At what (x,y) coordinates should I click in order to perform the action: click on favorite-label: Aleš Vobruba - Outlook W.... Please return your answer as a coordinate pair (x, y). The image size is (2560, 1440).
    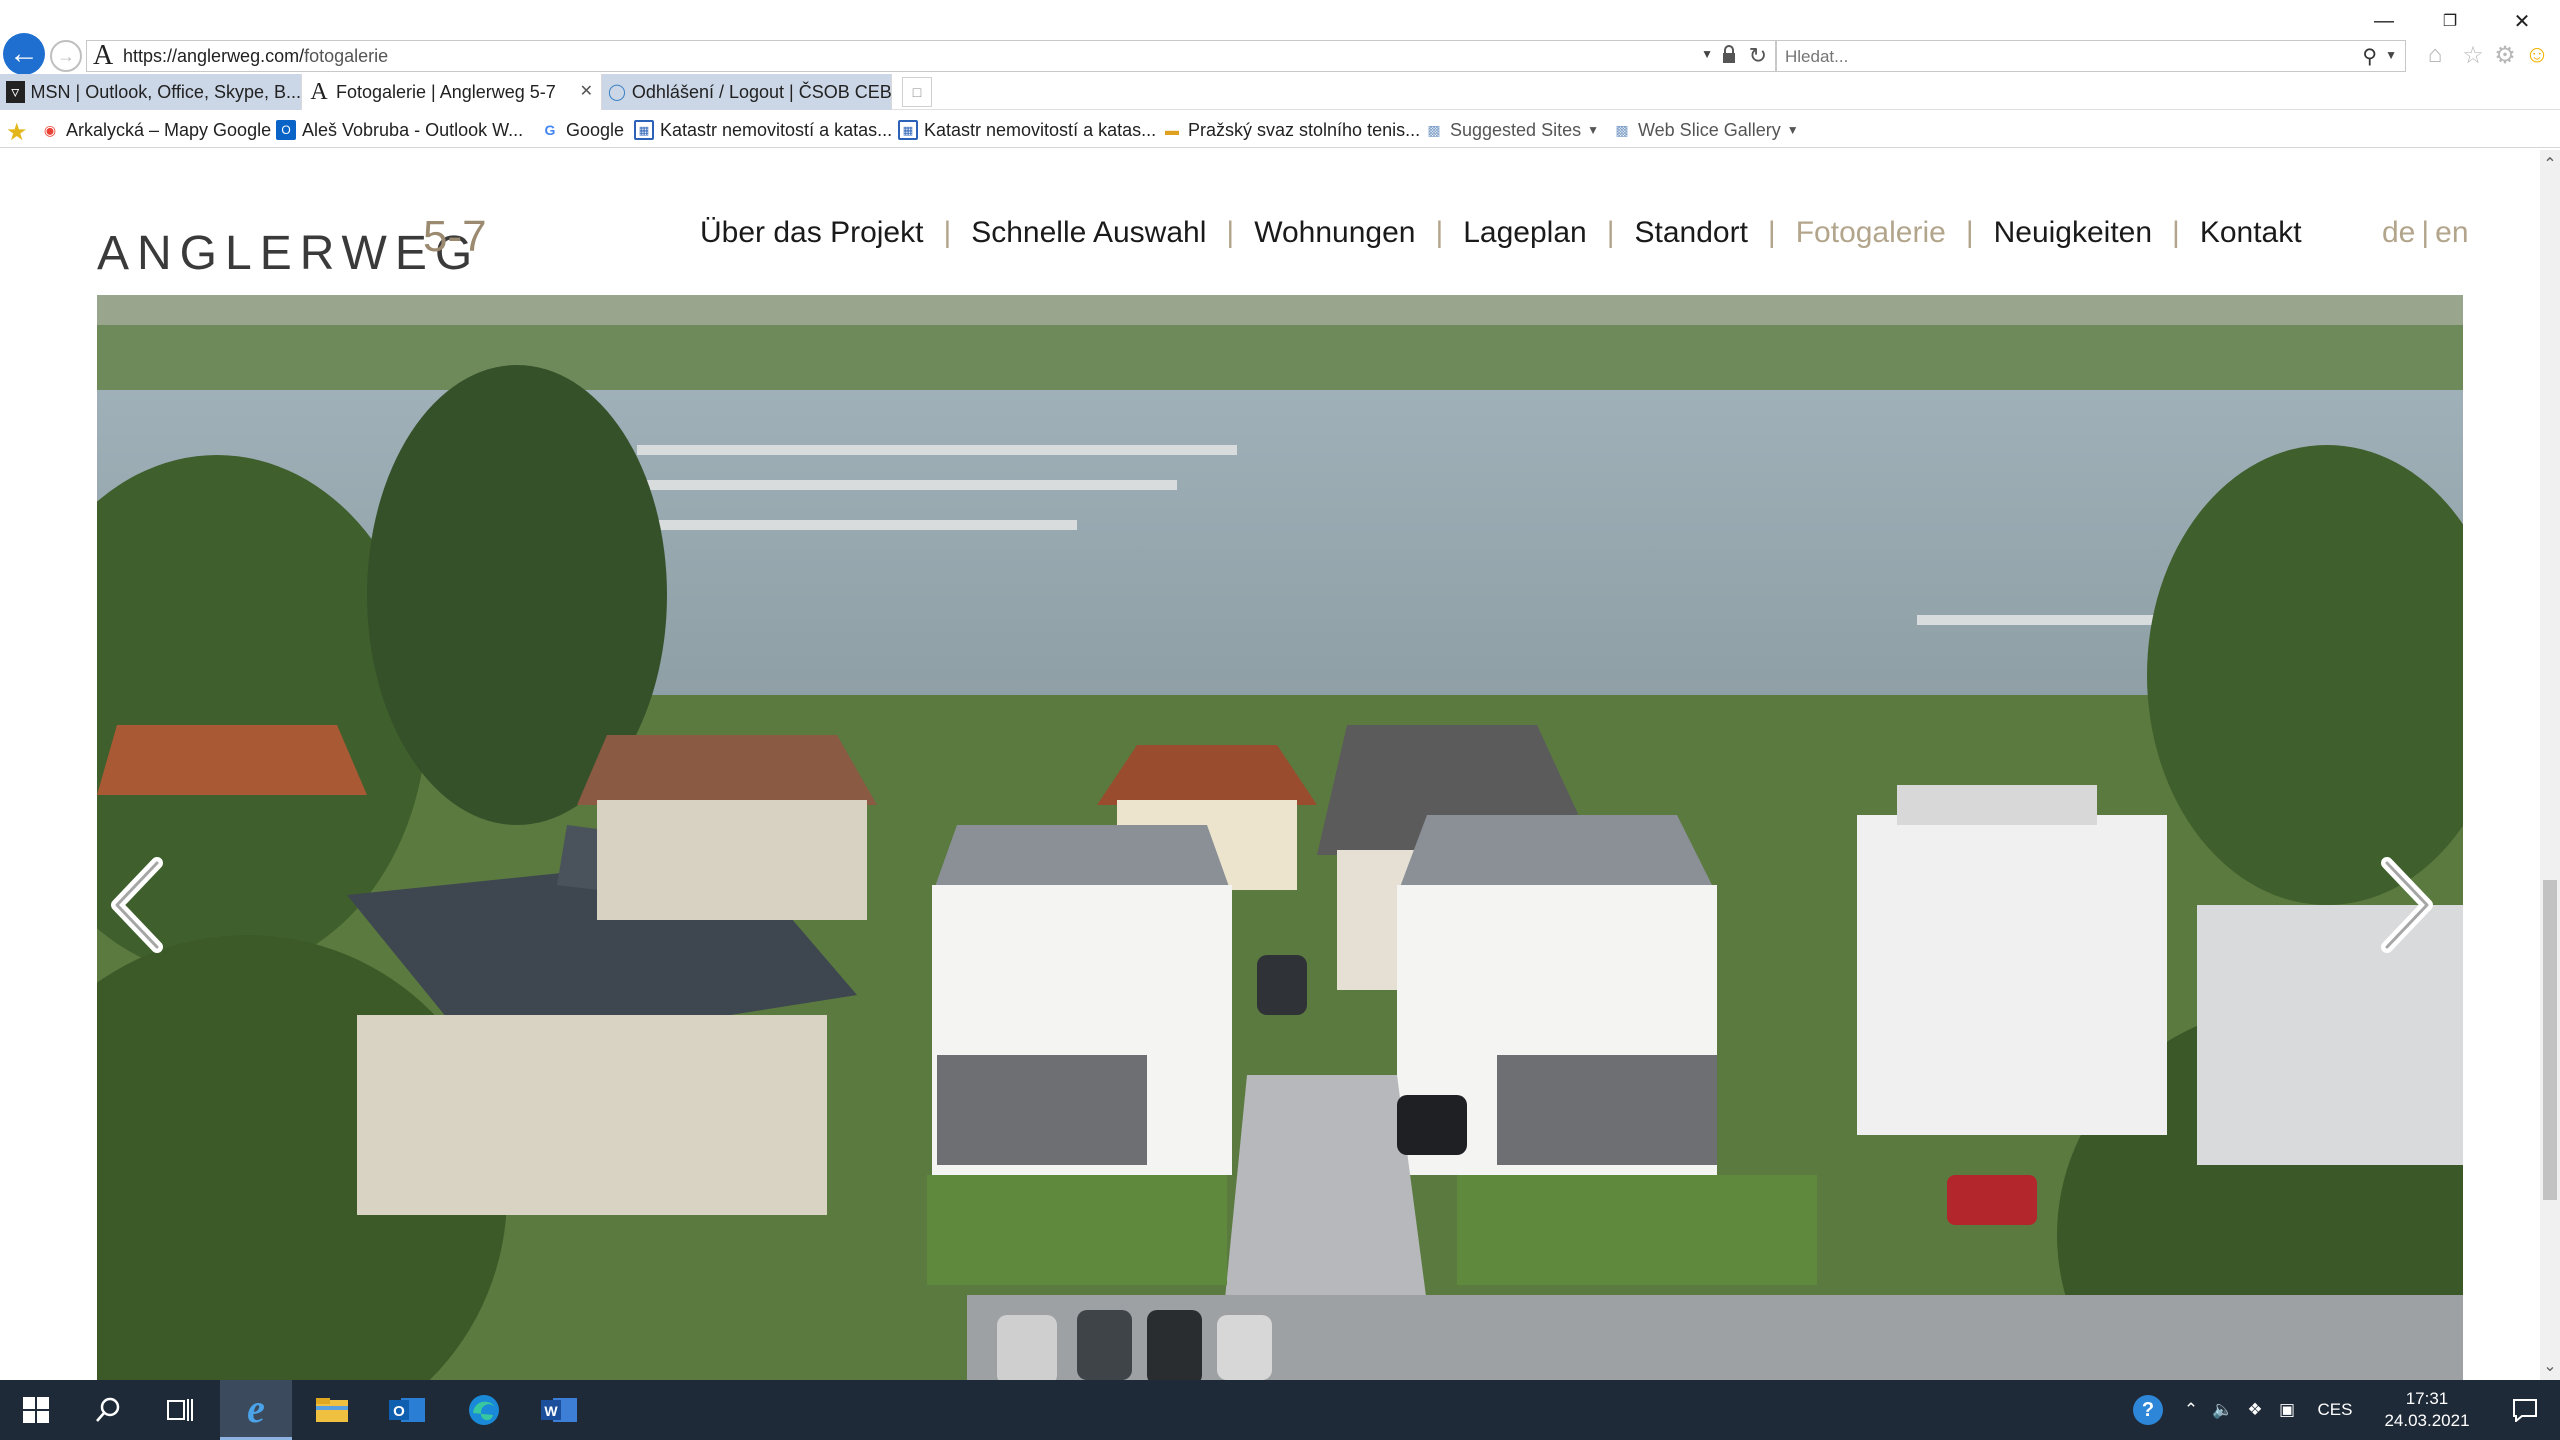
    Looking at the image, I should click on (413, 129).